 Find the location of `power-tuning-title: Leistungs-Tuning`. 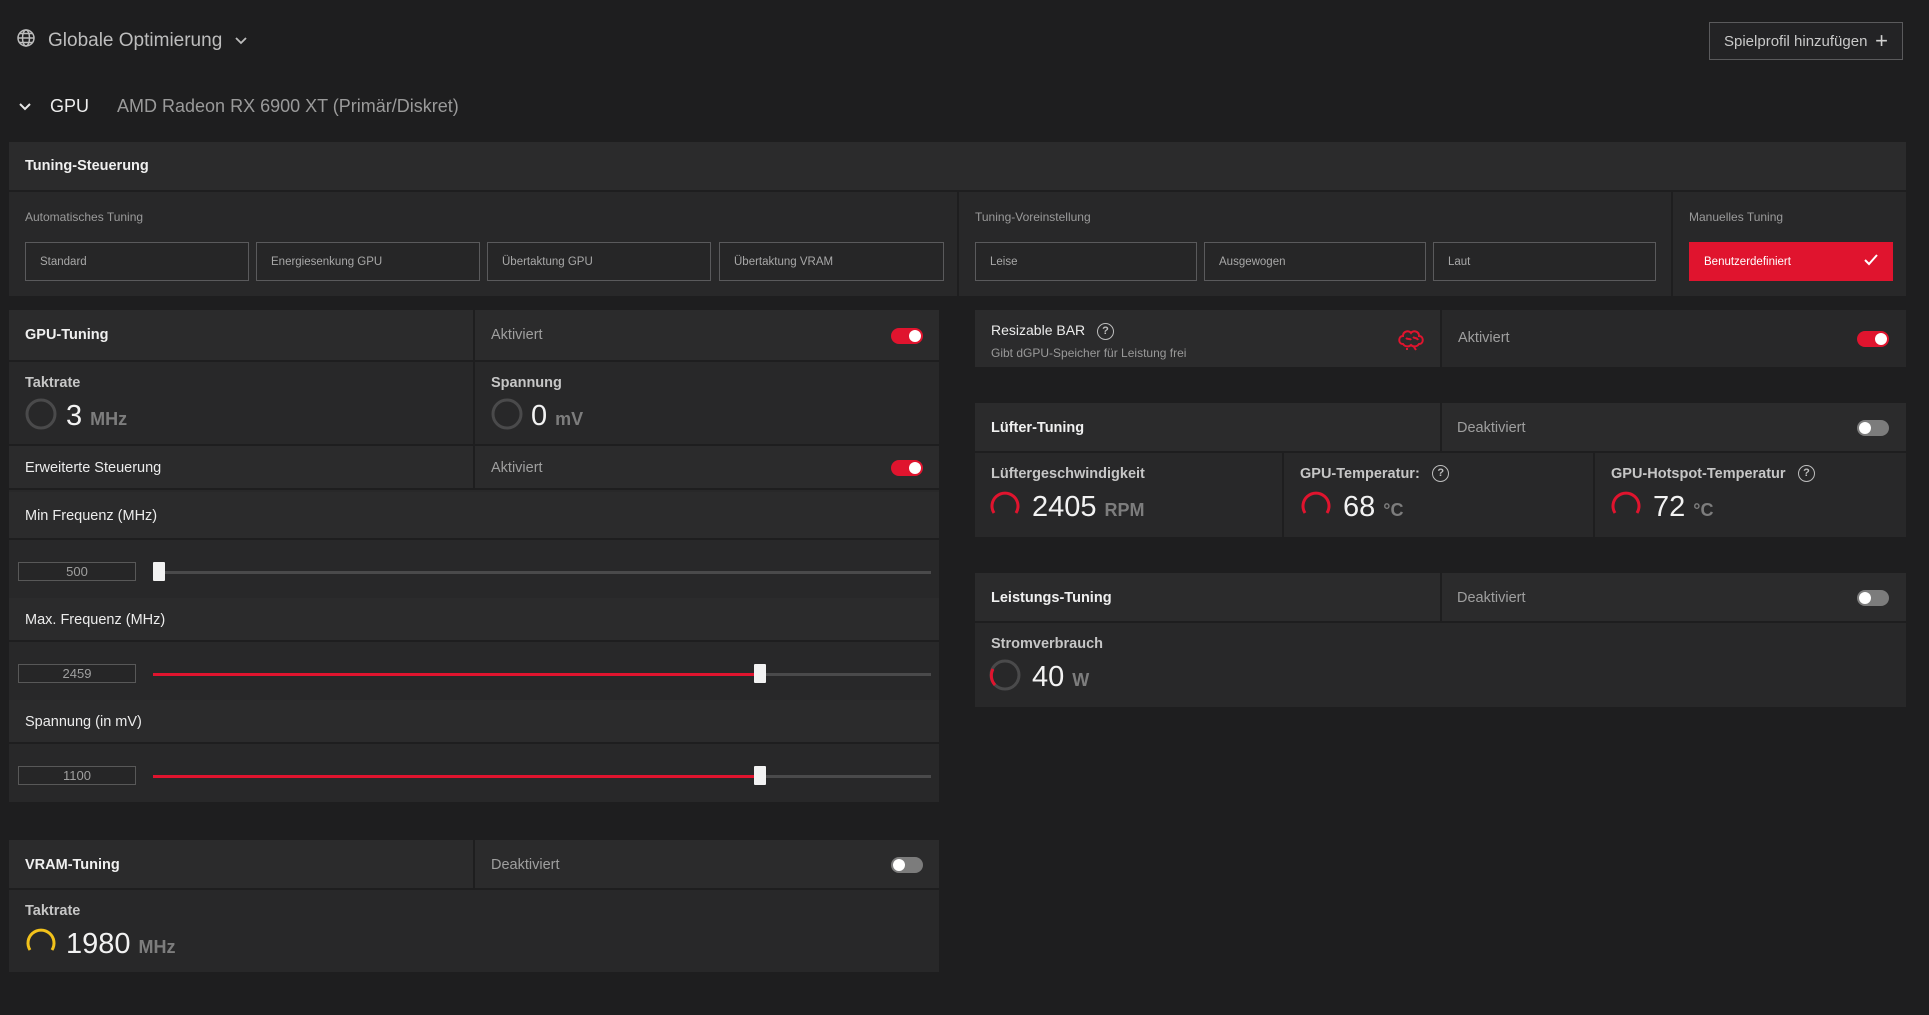

power-tuning-title: Leistungs-Tuning is located at coordinates (1051, 598).